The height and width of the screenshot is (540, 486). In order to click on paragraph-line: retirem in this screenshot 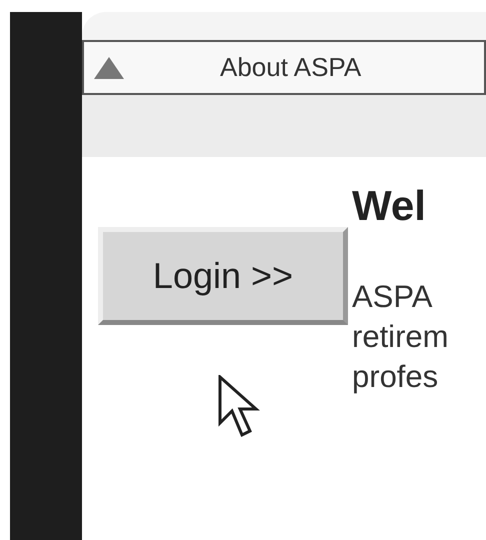, I will do `click(400, 337)`.